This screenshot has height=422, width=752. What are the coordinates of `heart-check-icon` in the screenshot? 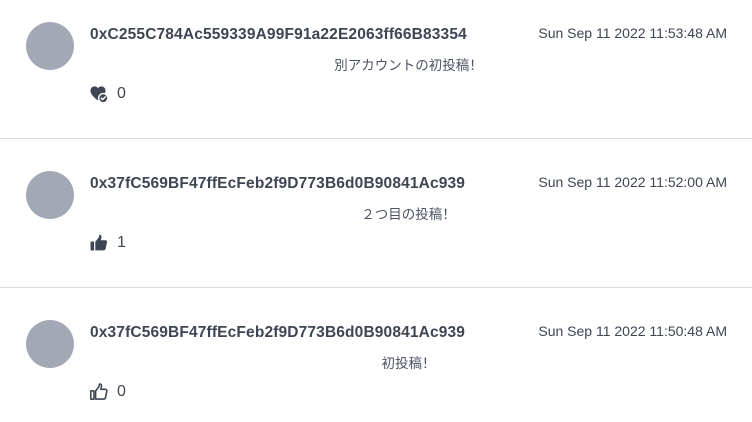 It's located at (100, 94).